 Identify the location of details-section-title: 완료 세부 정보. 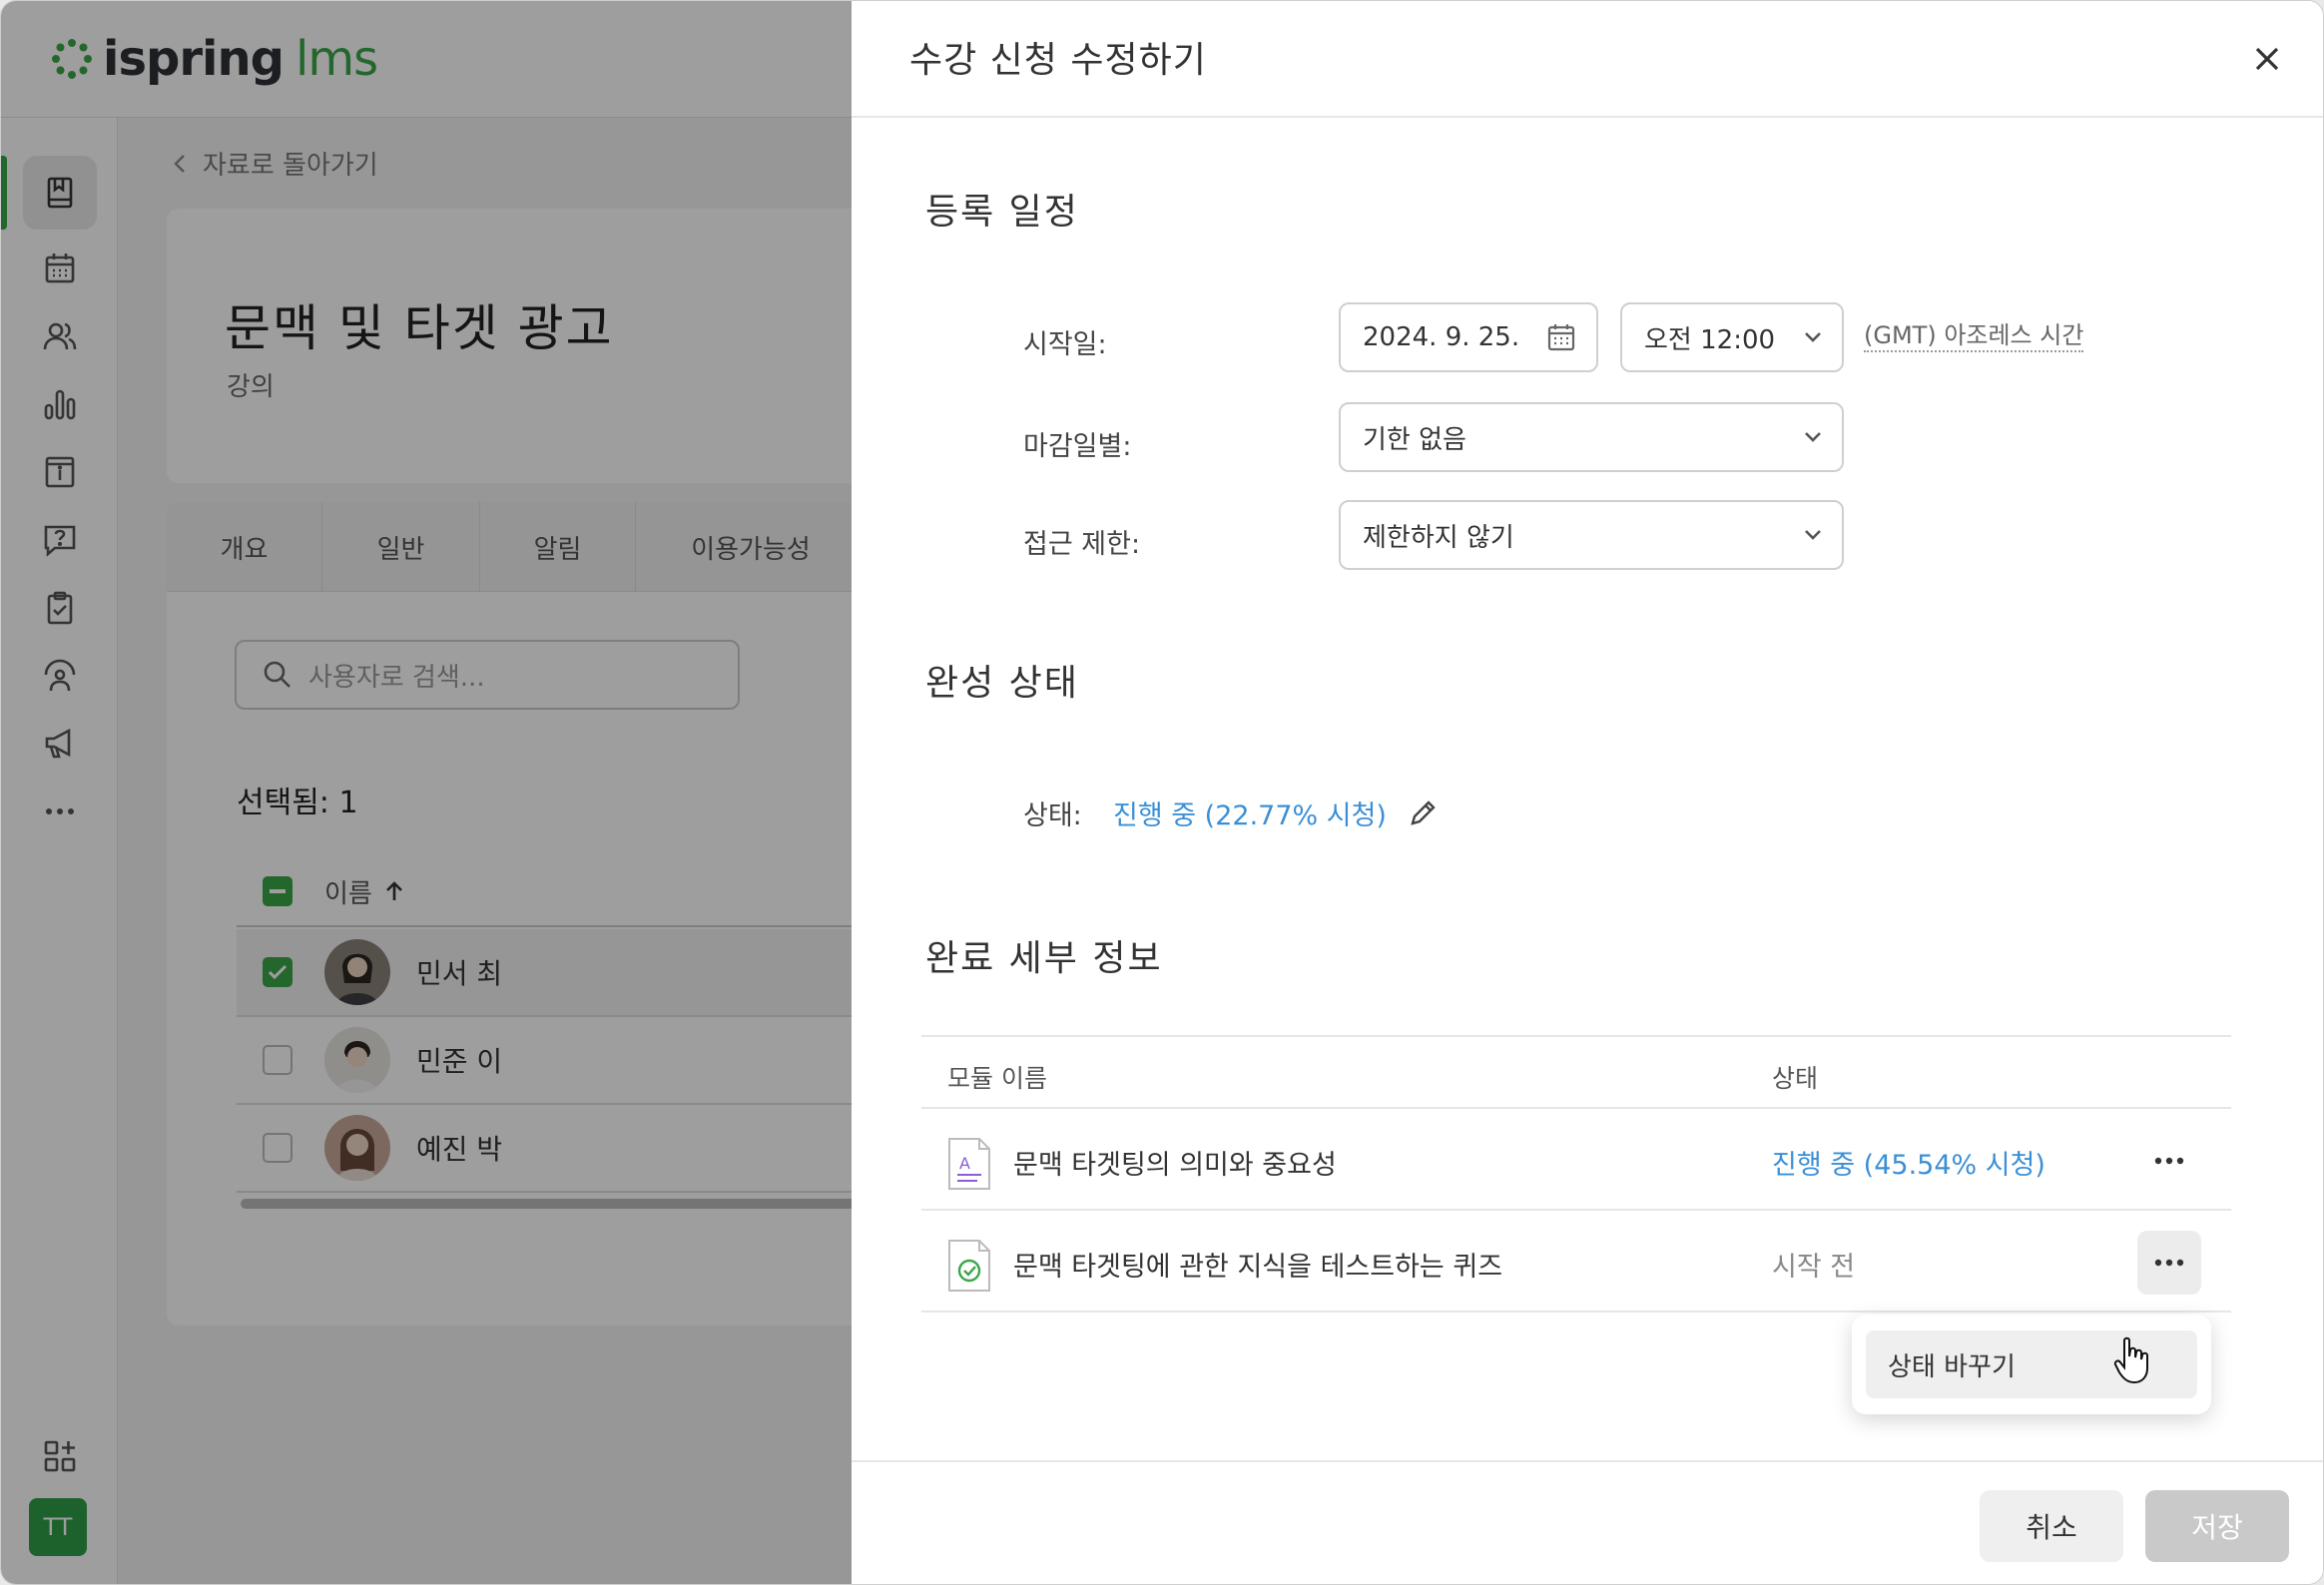
(1044, 958).